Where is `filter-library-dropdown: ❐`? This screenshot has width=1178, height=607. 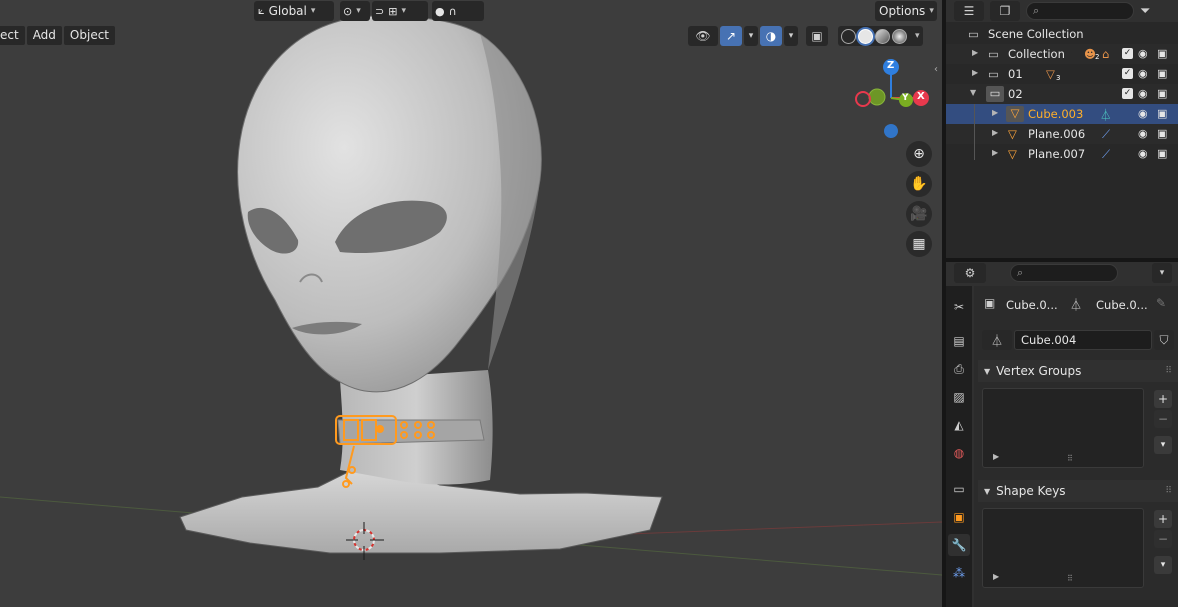
filter-library-dropdown: ❐ is located at coordinates (1005, 11).